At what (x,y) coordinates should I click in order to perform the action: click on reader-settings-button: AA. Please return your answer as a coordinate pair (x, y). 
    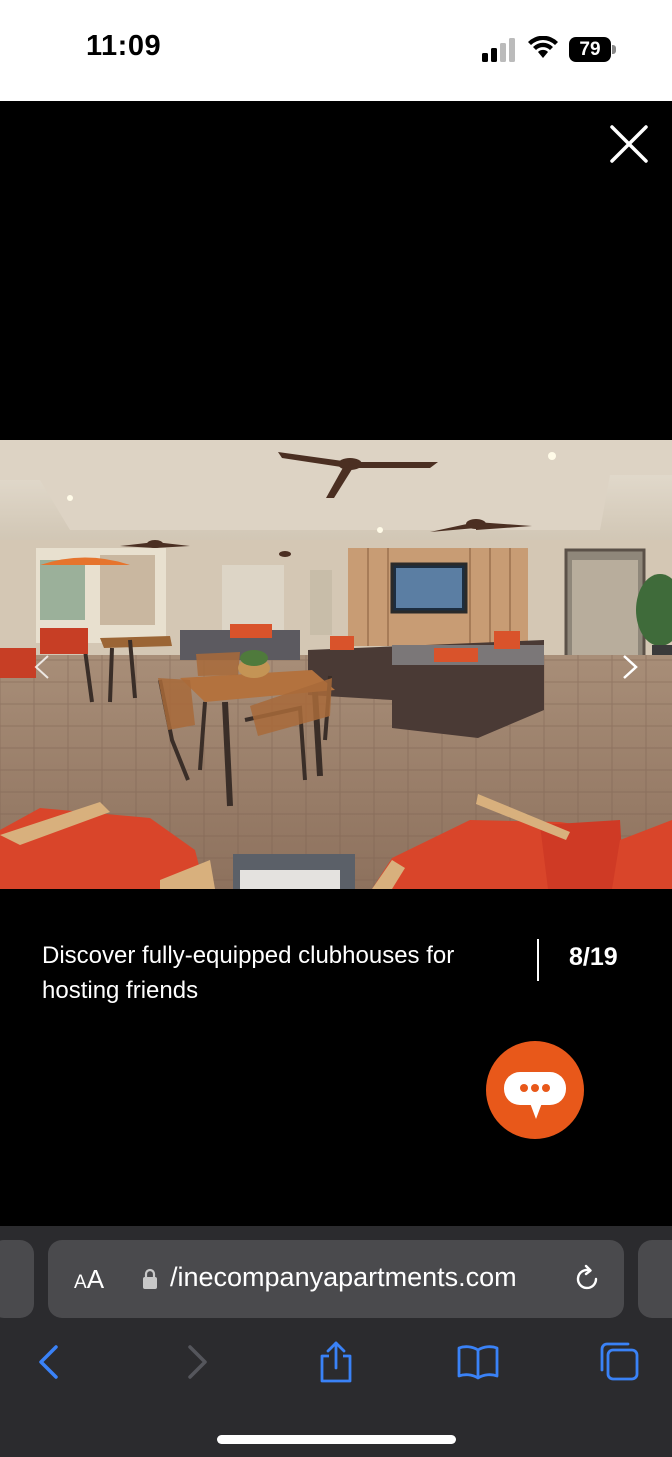
    Looking at the image, I should click on (89, 1279).